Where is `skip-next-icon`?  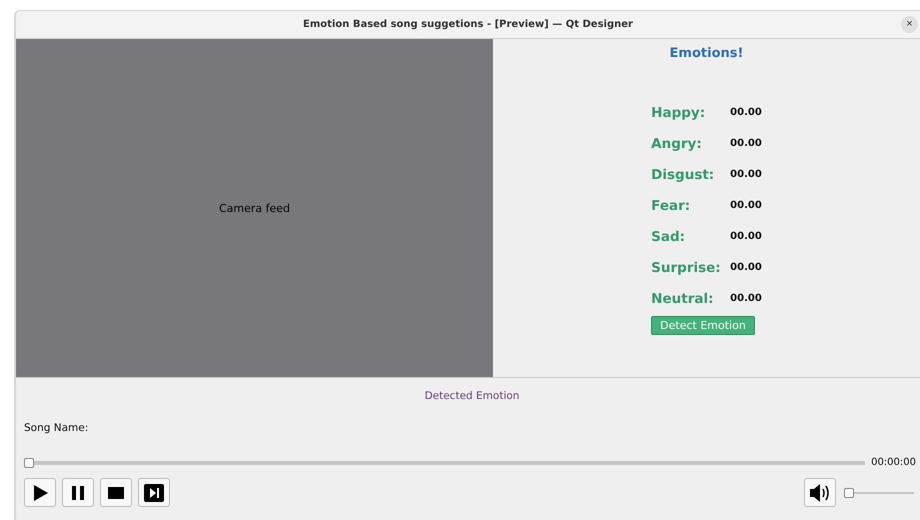
skip-next-icon is located at coordinates (154, 492).